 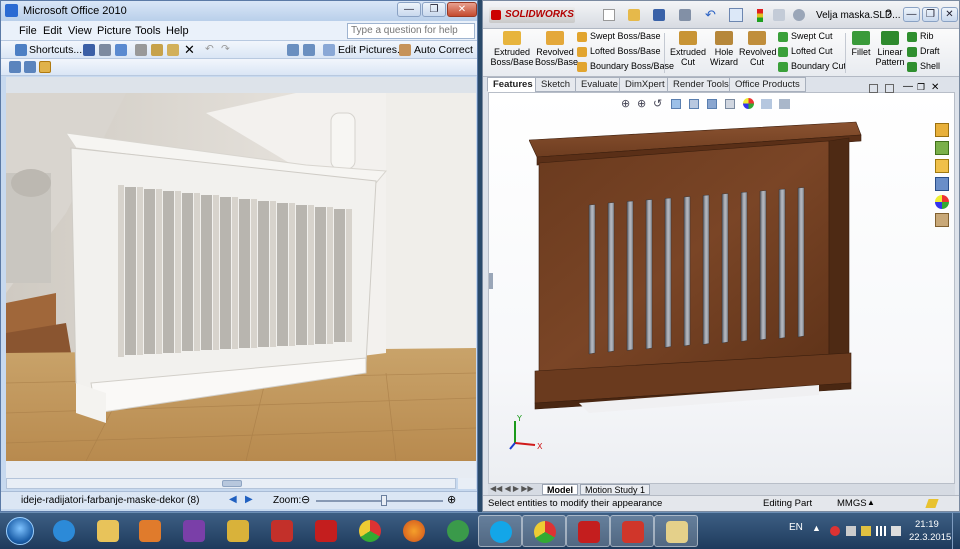 I want to click on help-search-input: Type a question for help, so click(x=411, y=31).